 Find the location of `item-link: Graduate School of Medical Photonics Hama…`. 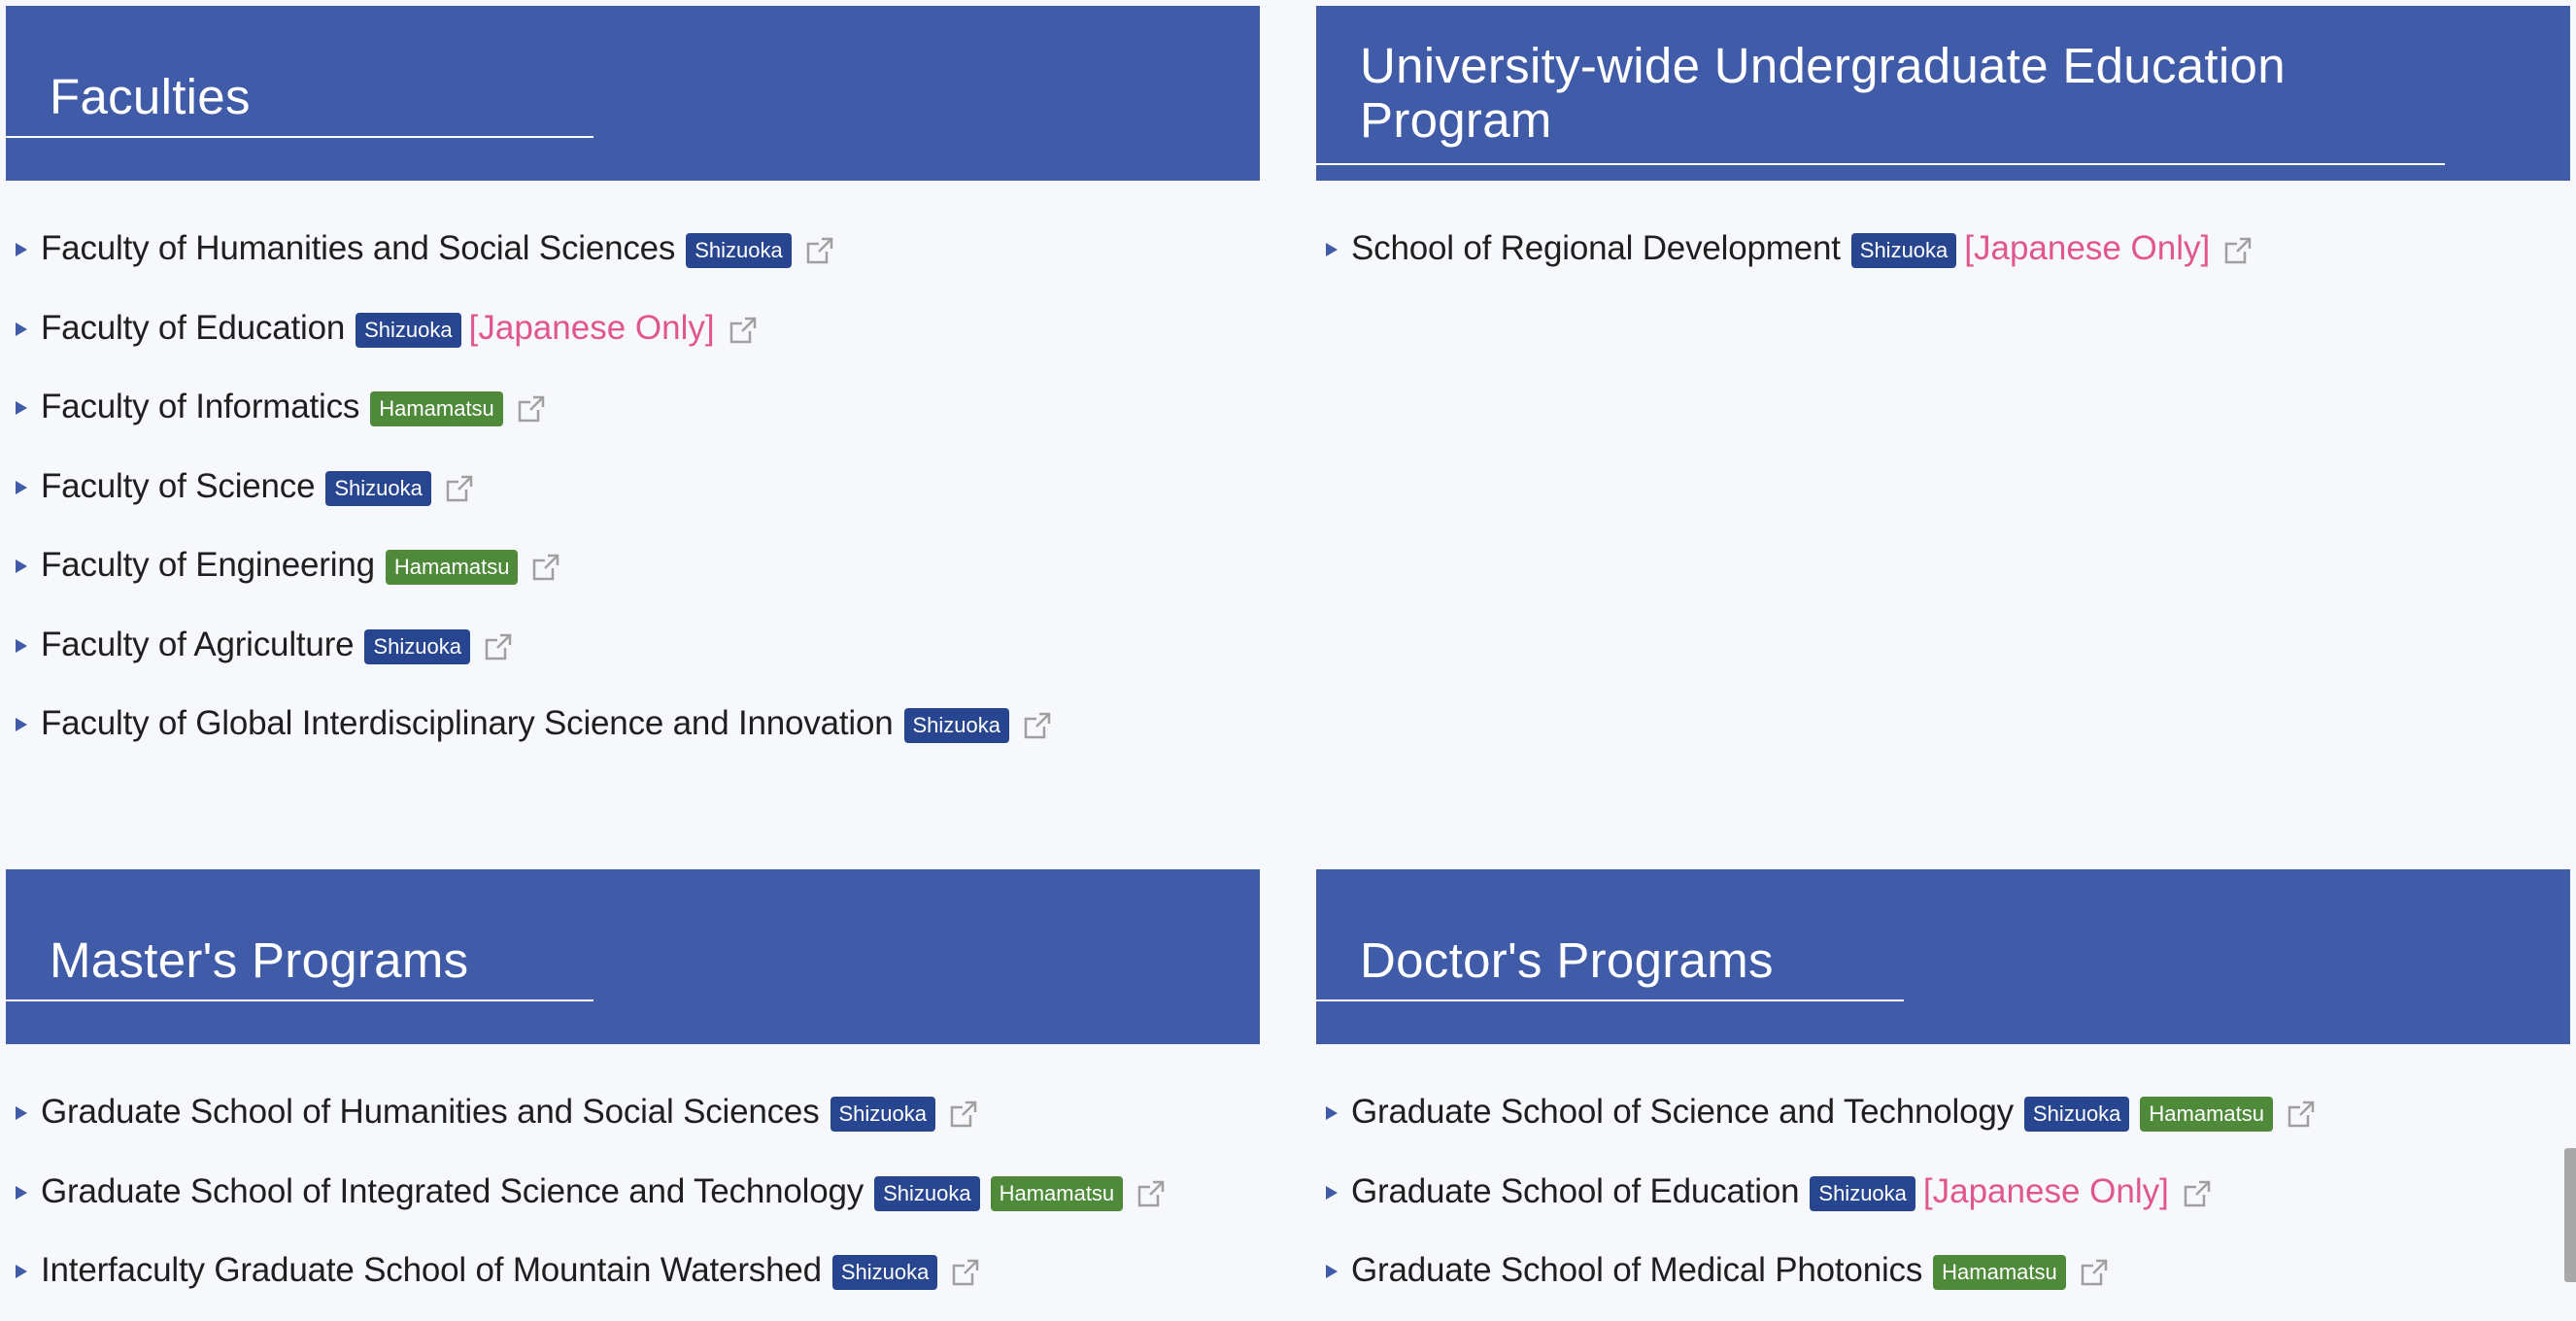

item-link: Graduate School of Medical Photonics Hama… is located at coordinates (1730, 1270).